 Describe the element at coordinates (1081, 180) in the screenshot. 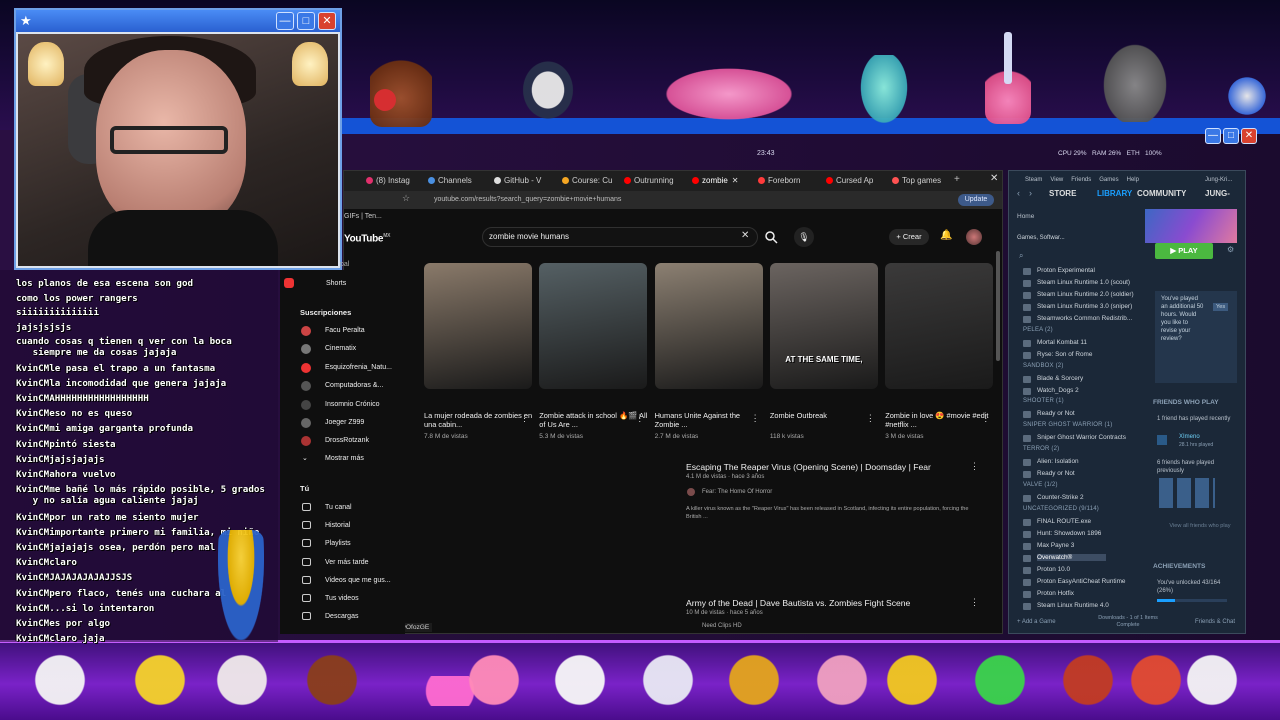

I see `steam-menu-item: Friends` at that location.